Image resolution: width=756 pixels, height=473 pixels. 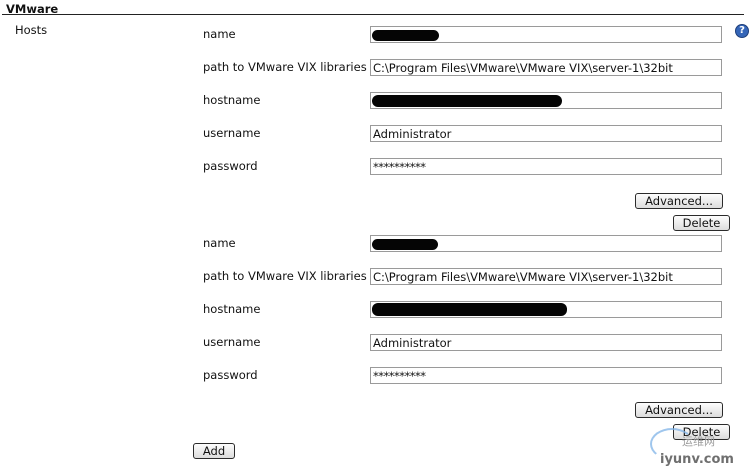 I want to click on delete-button: Delete, so click(x=701, y=223).